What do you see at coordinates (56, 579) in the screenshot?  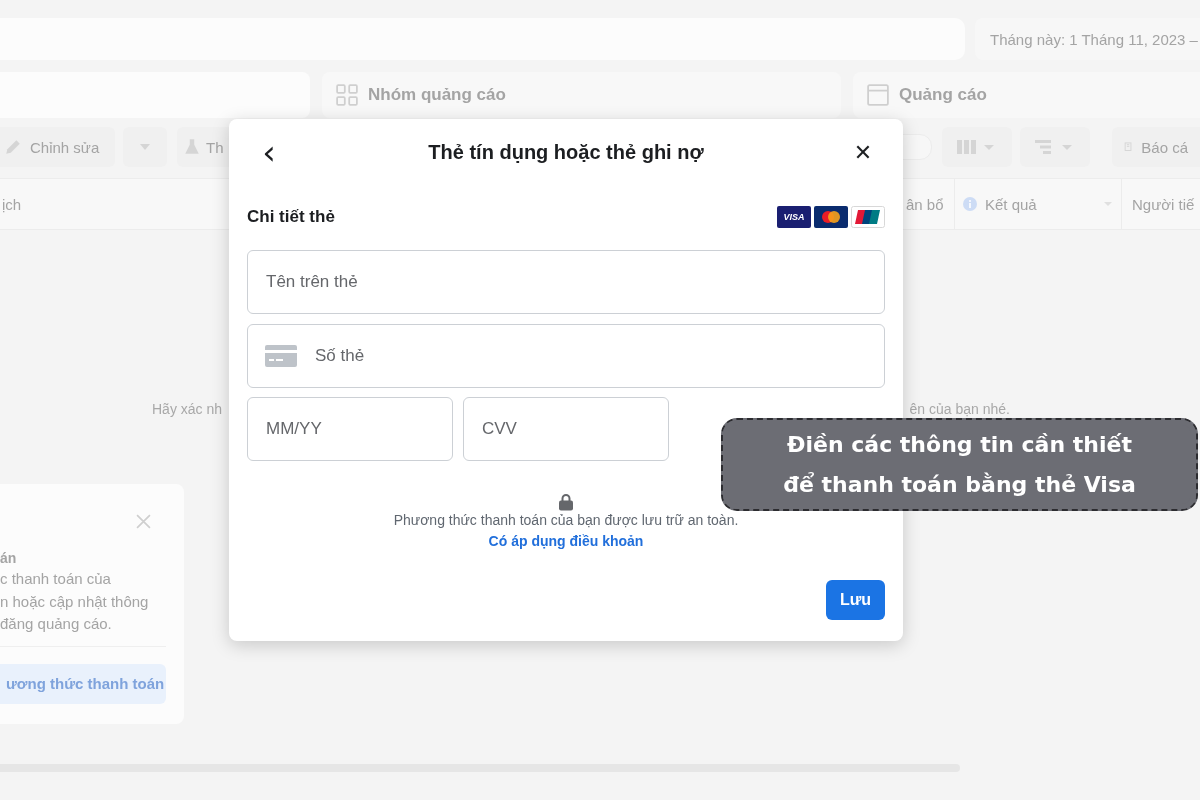 I see `card-text: c thanh toán của` at bounding box center [56, 579].